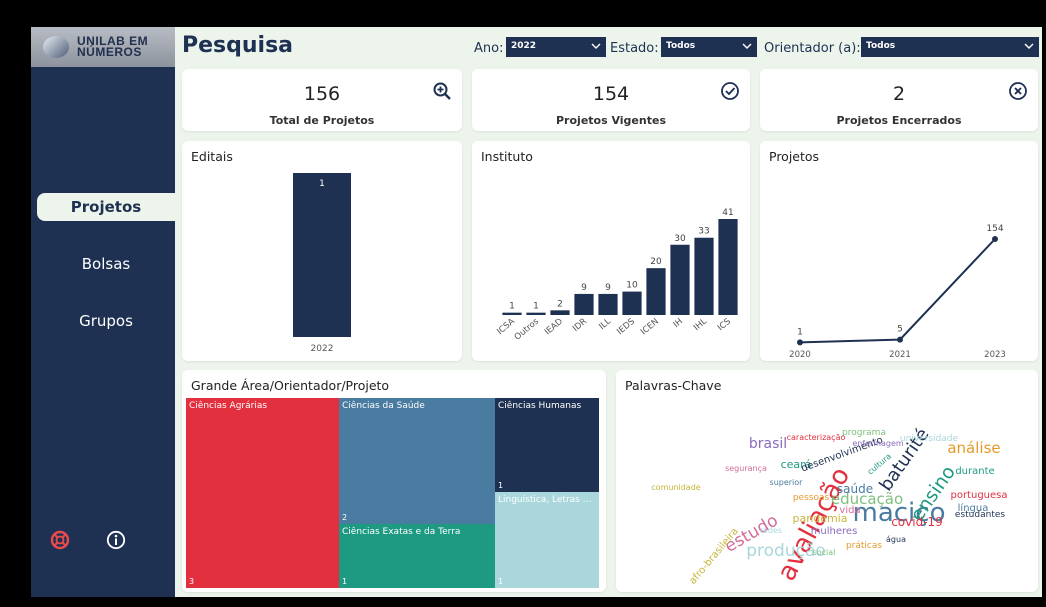  Describe the element at coordinates (106, 207) in the screenshot. I see `sidebar-item-projetos: Projetos` at that location.